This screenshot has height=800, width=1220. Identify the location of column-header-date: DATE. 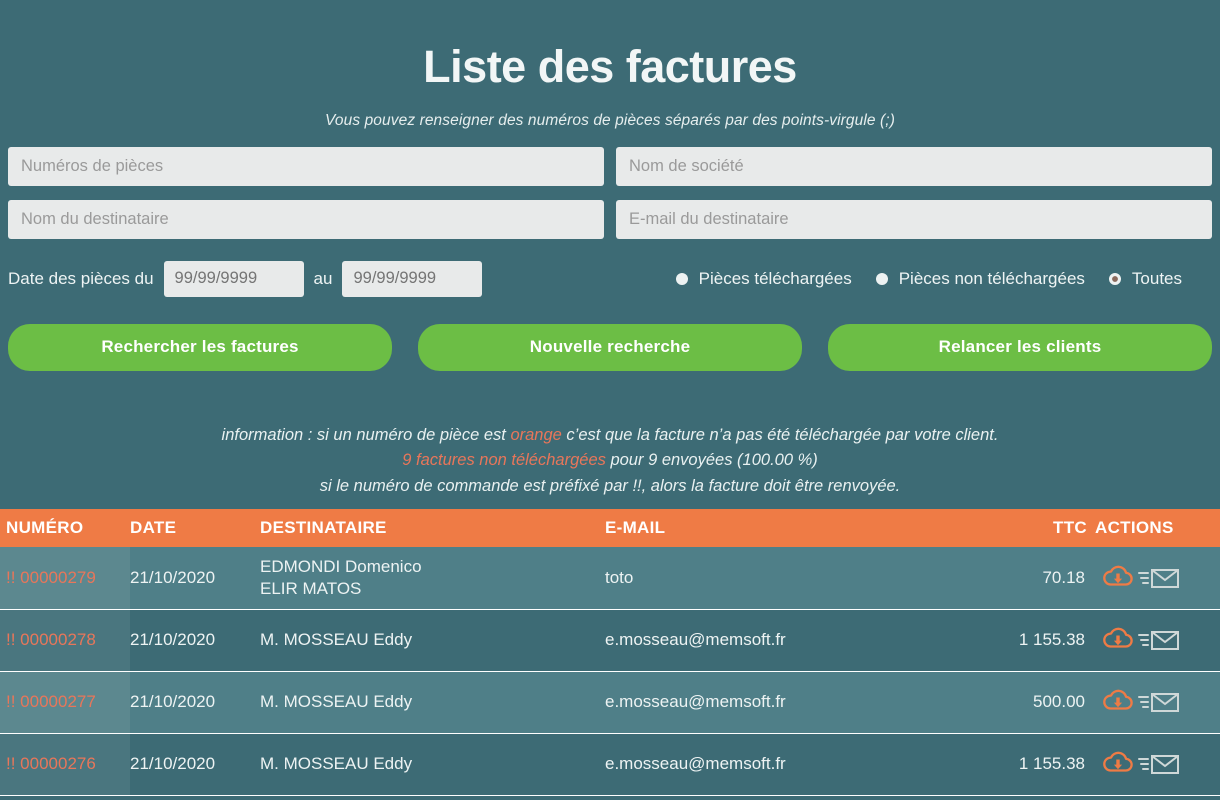
(195, 528).